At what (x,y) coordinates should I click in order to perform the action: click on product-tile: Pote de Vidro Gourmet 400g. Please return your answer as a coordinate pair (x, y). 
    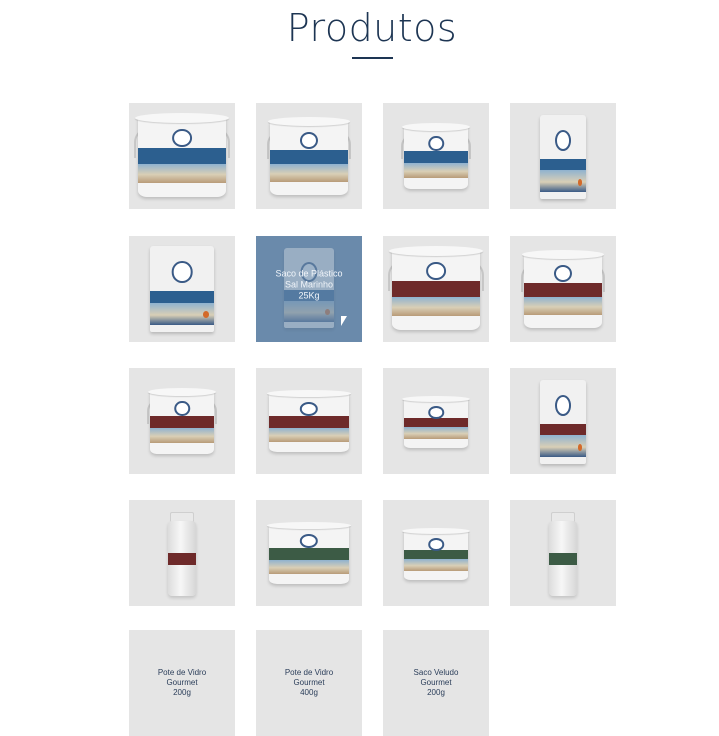
    Looking at the image, I should click on (309, 683).